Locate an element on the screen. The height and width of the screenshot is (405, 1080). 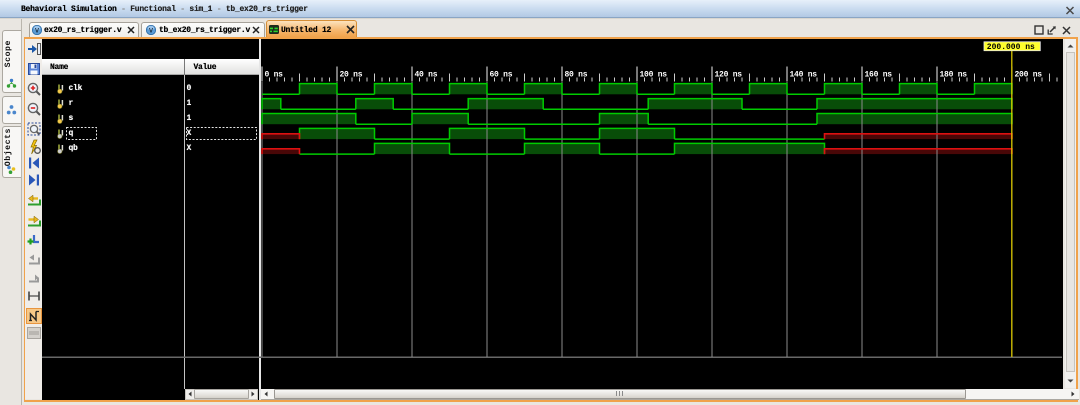
svg-text: 180 ns is located at coordinates (954, 75).